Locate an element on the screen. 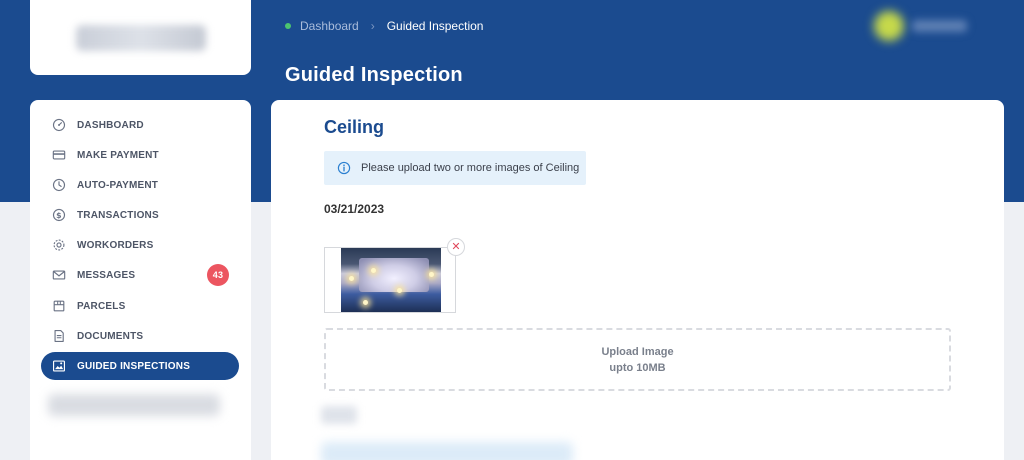  upload-size-limit: upto 10MB is located at coordinates (637, 367).